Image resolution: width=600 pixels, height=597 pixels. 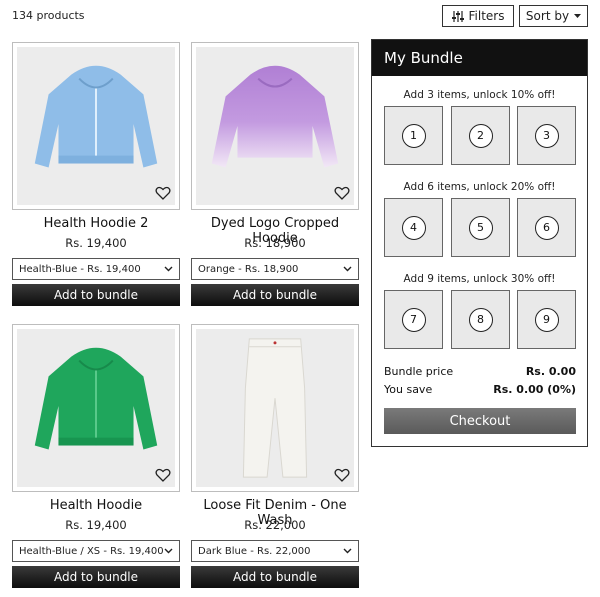 What do you see at coordinates (419, 371) in the screenshot?
I see `bundle-price-label: Bundle price` at bounding box center [419, 371].